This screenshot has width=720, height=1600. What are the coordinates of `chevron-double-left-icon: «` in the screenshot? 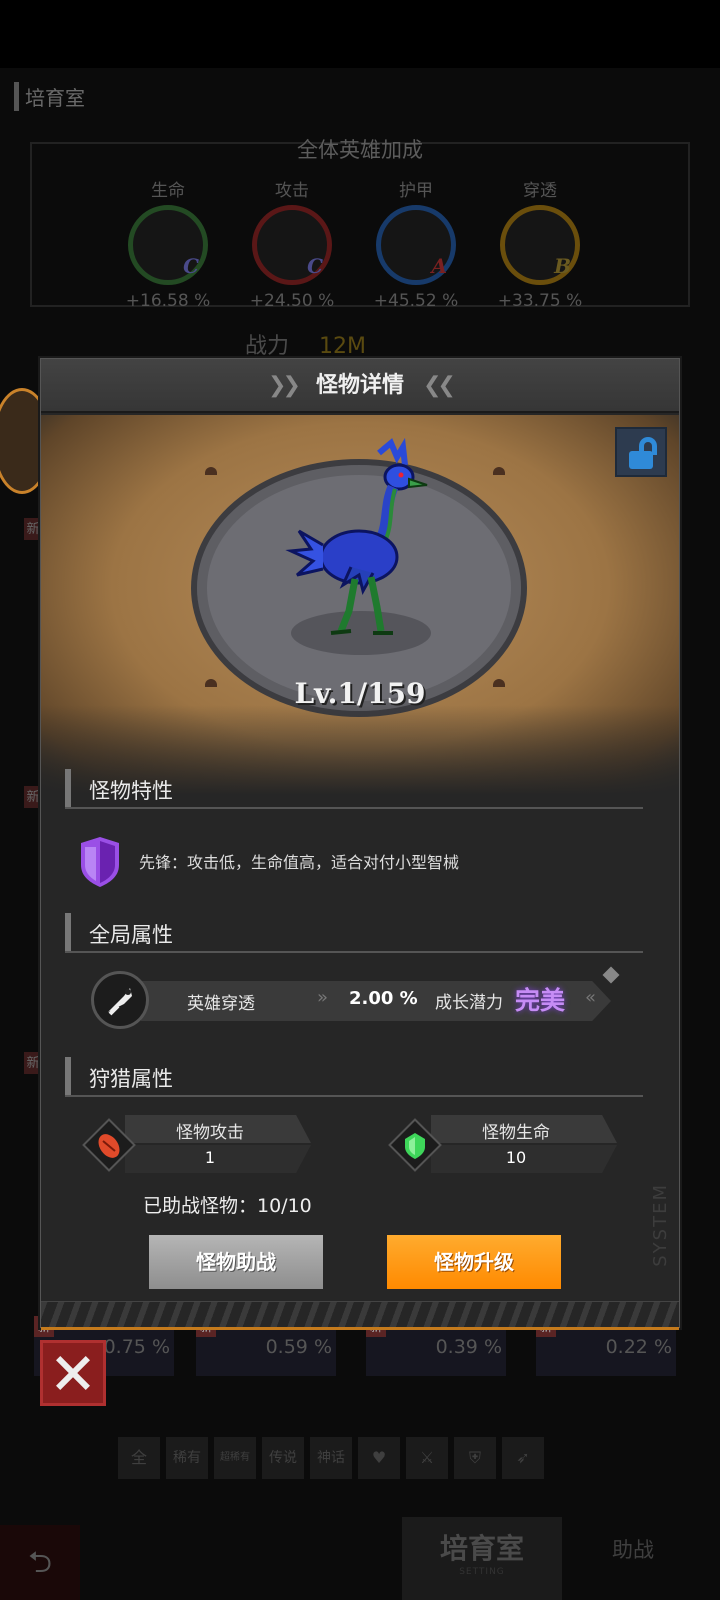 It's located at (591, 997).